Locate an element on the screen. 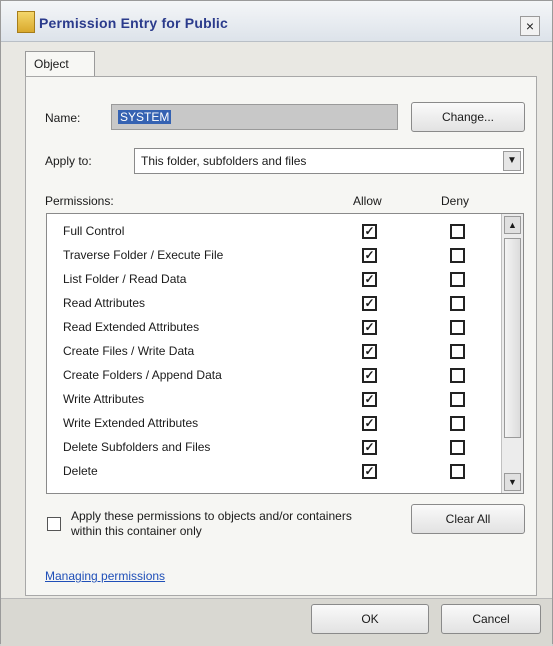  name-field: SYSTEM is located at coordinates (254, 117).